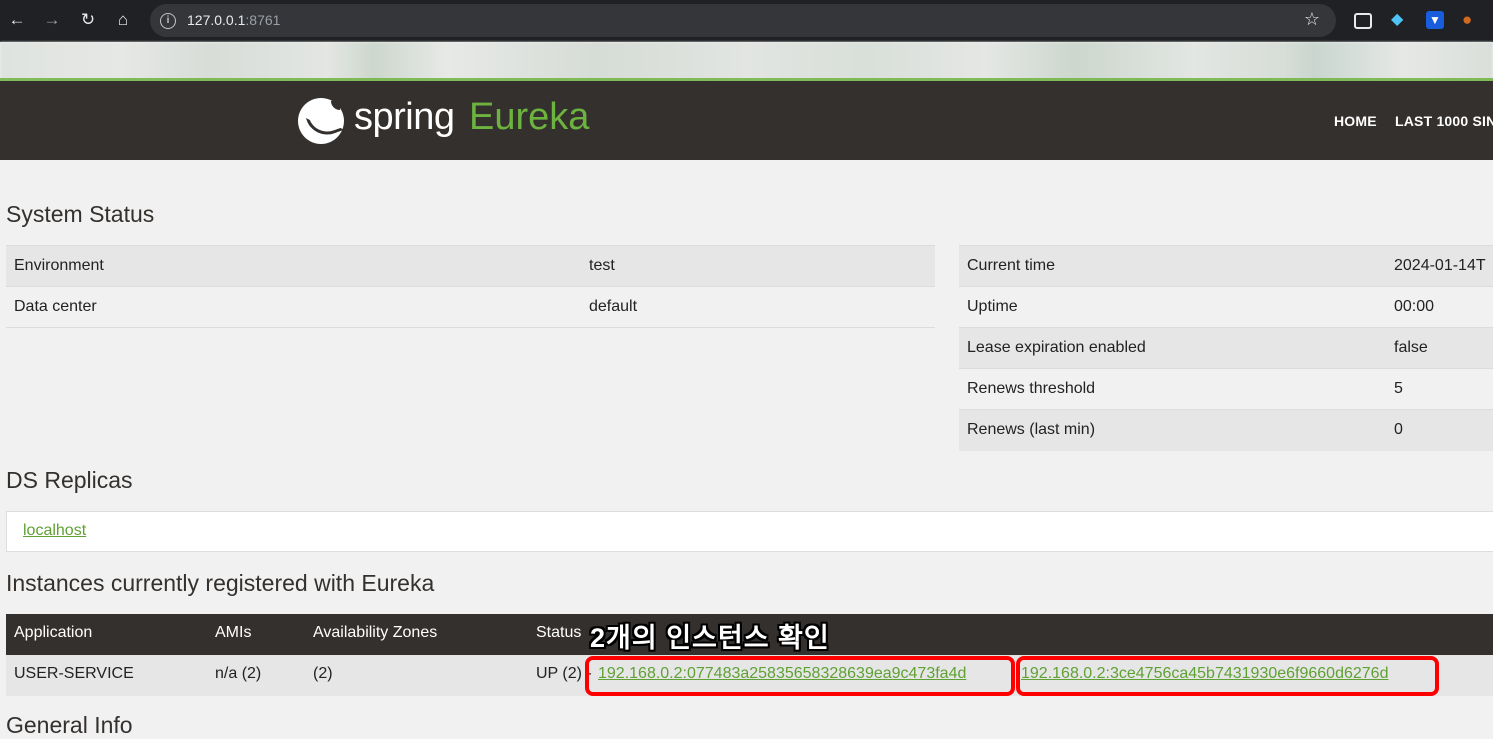 The width and height of the screenshot is (1493, 739). What do you see at coordinates (404, 117) in the screenshot?
I see `logo-spring-text: spring` at bounding box center [404, 117].